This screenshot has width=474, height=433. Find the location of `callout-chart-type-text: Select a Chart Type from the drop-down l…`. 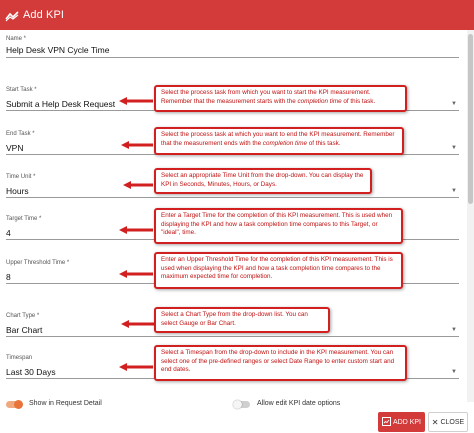

callout-chart-type-text: Select a Chart Type from the drop-down l… is located at coordinates (234, 319).